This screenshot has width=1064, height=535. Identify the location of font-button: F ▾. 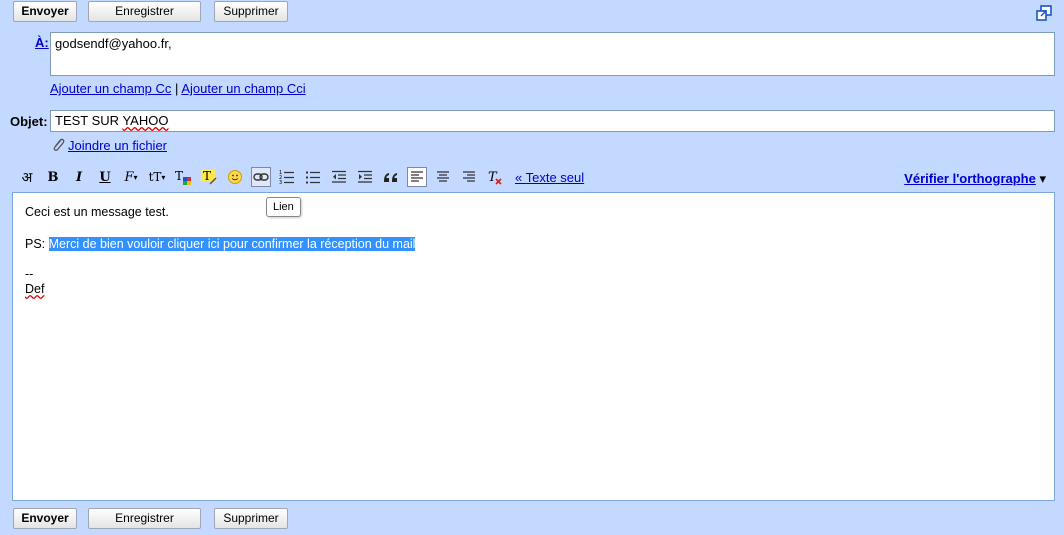
(131, 177).